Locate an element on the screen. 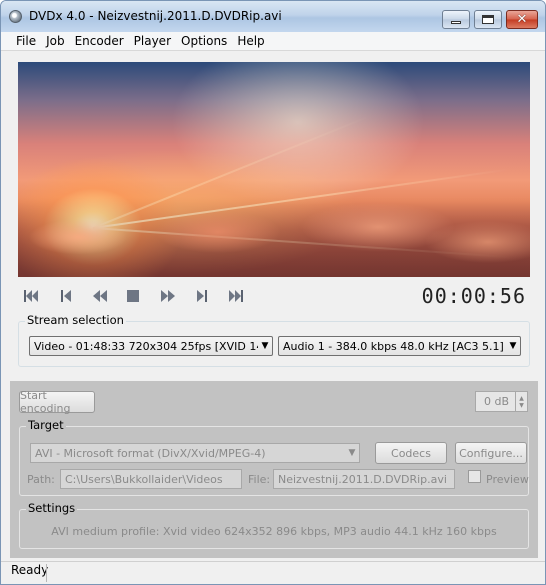 This screenshot has width=546, height=585. skip-to-end-icon is located at coordinates (236, 296).